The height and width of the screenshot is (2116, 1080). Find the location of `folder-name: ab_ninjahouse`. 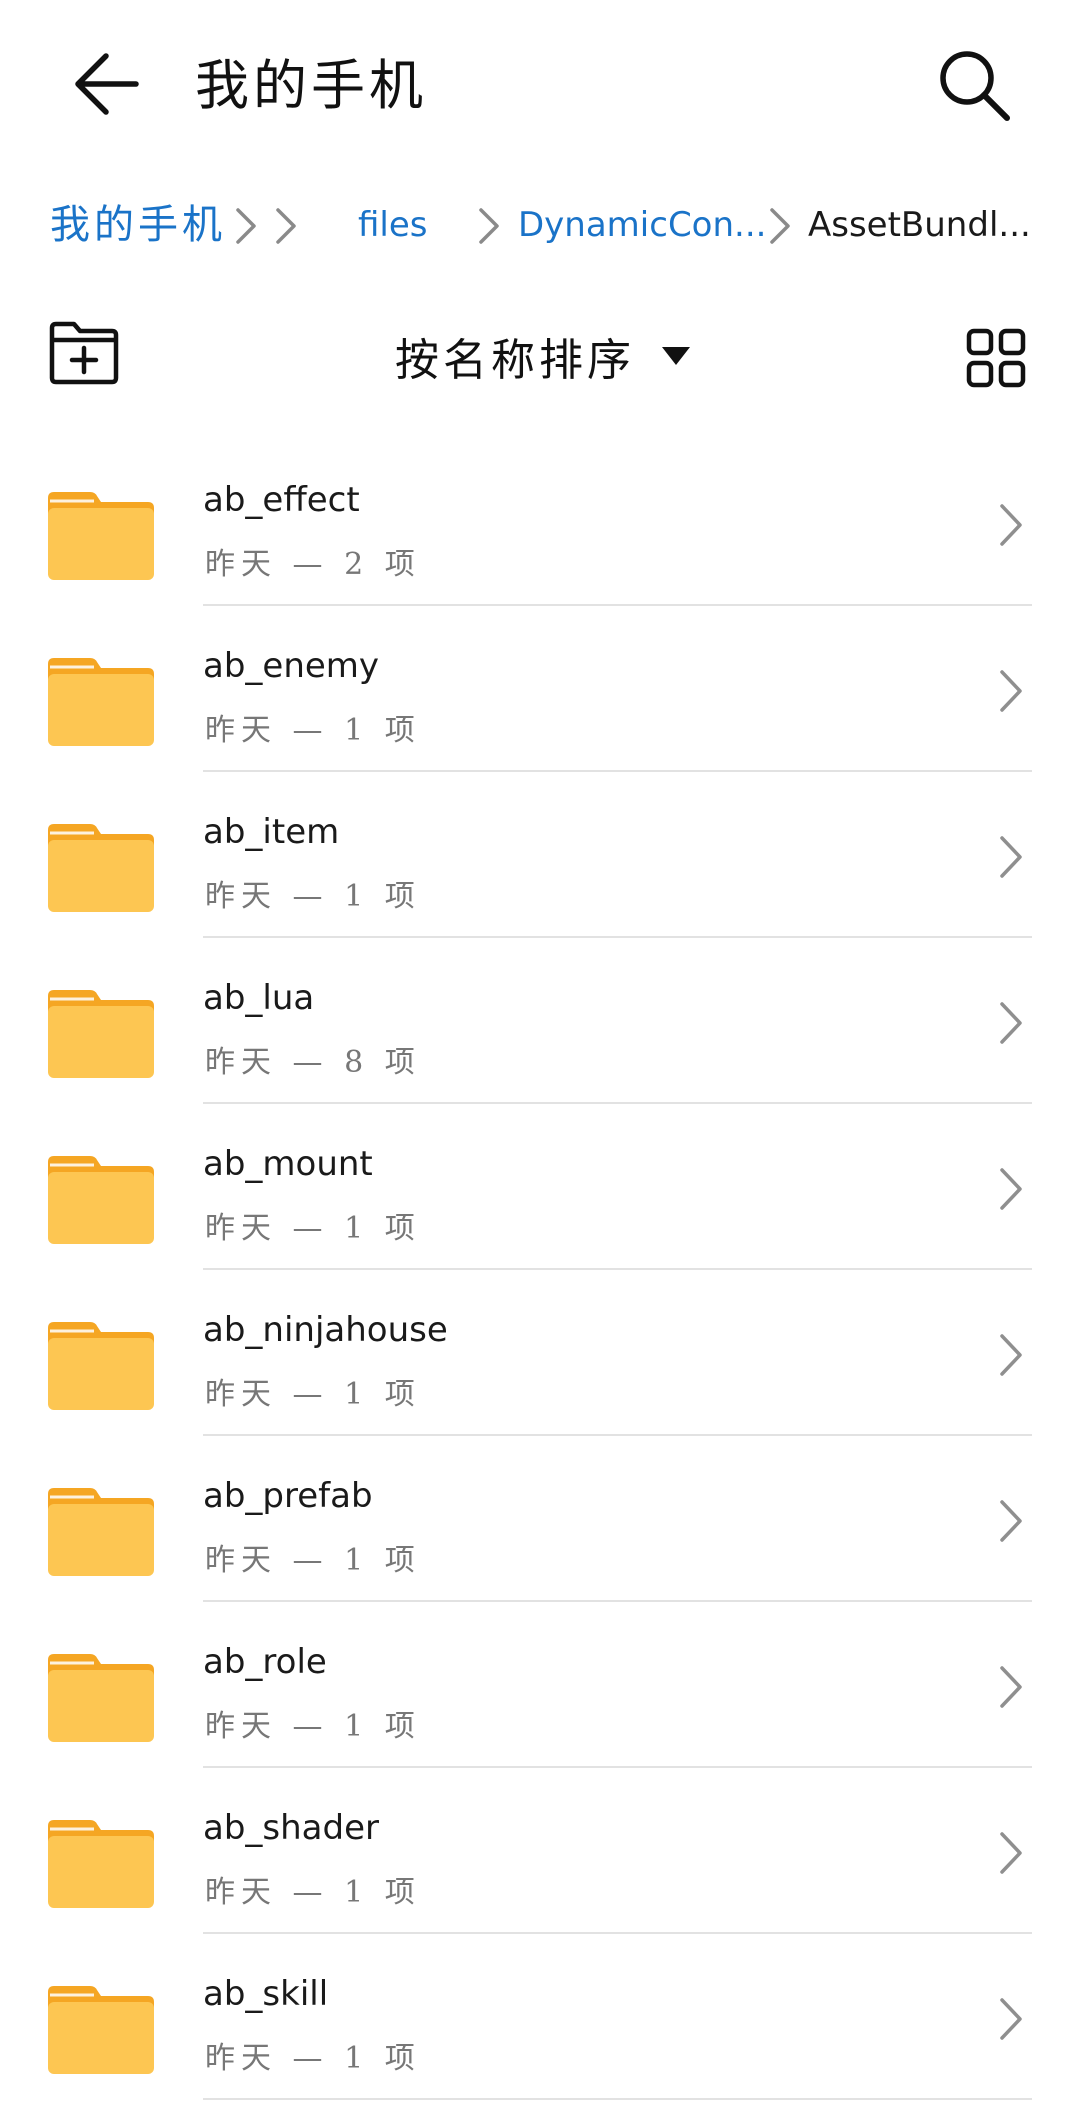

folder-name: ab_ninjahouse is located at coordinates (325, 1330).